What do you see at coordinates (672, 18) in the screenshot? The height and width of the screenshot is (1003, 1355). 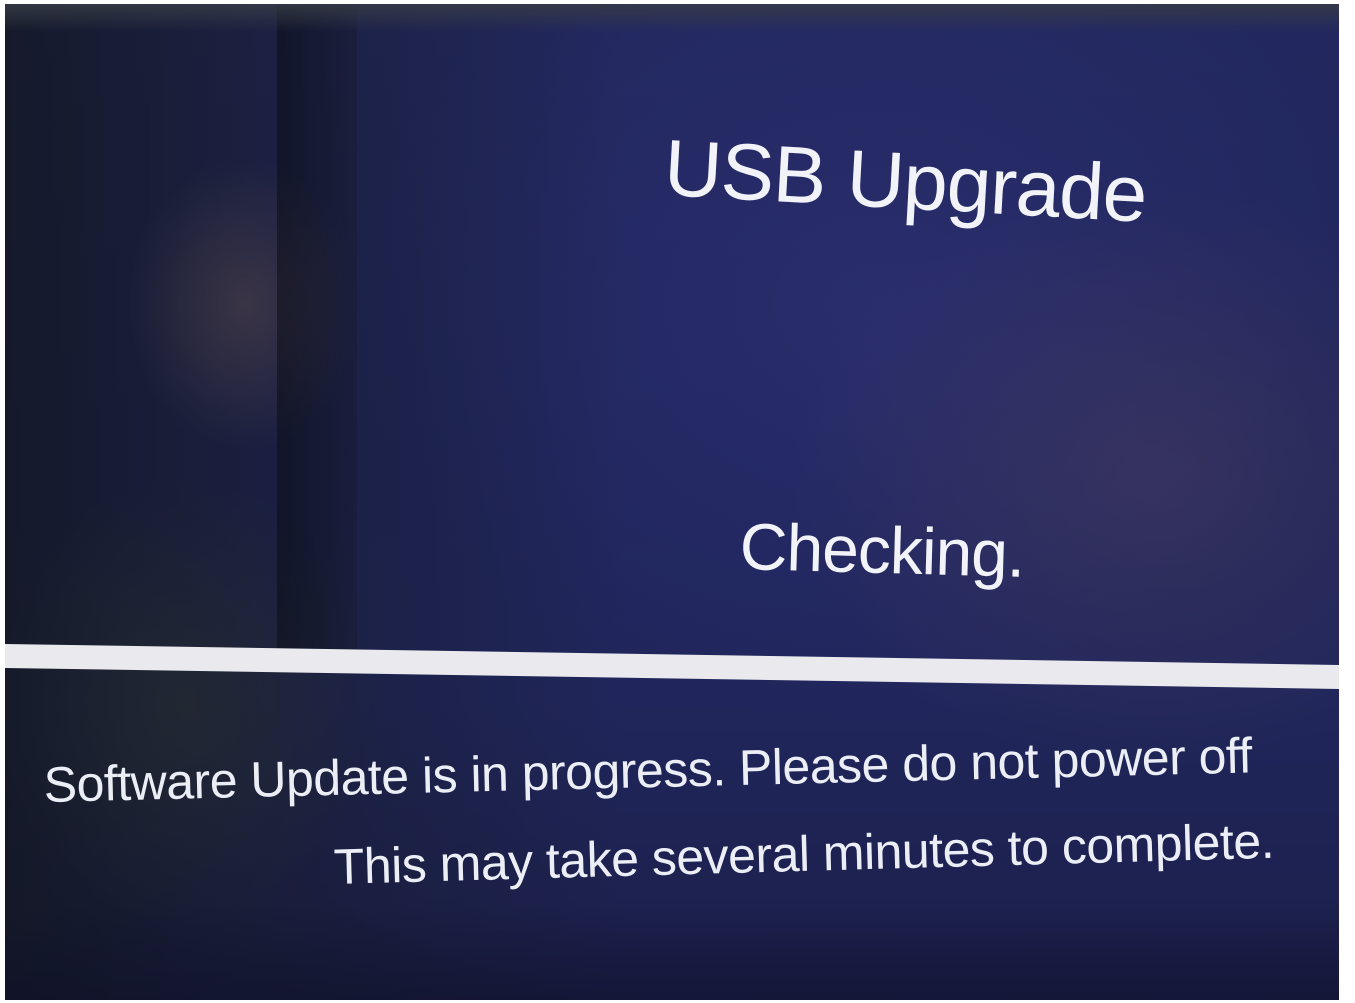 I see `screen-top-edge` at bounding box center [672, 18].